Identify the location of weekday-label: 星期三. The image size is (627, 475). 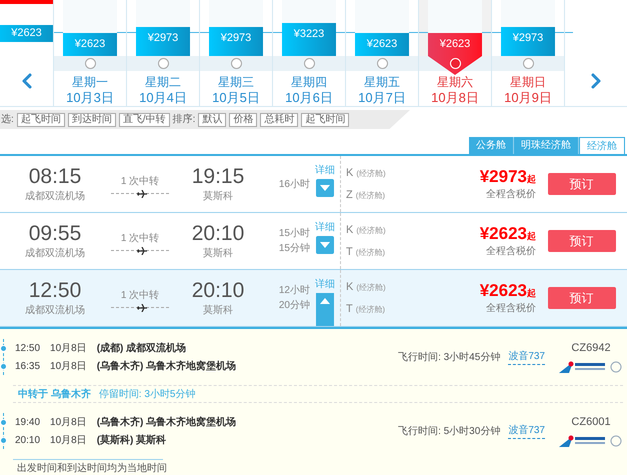
(236, 82).